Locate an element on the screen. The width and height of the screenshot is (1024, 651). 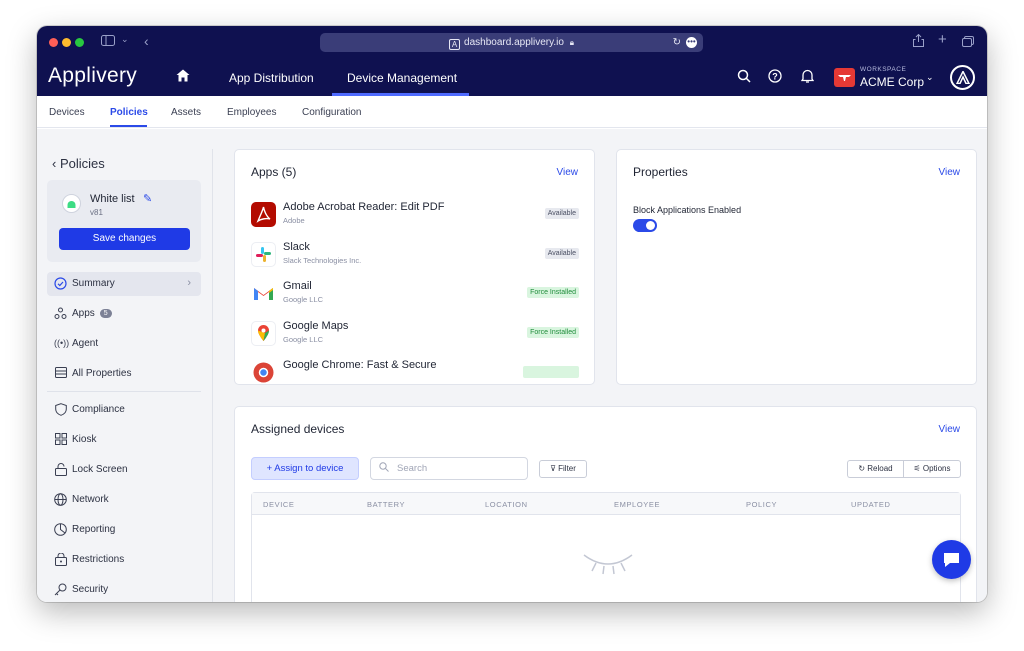
workspace-name: ACME Corp is located at coordinates (892, 82).